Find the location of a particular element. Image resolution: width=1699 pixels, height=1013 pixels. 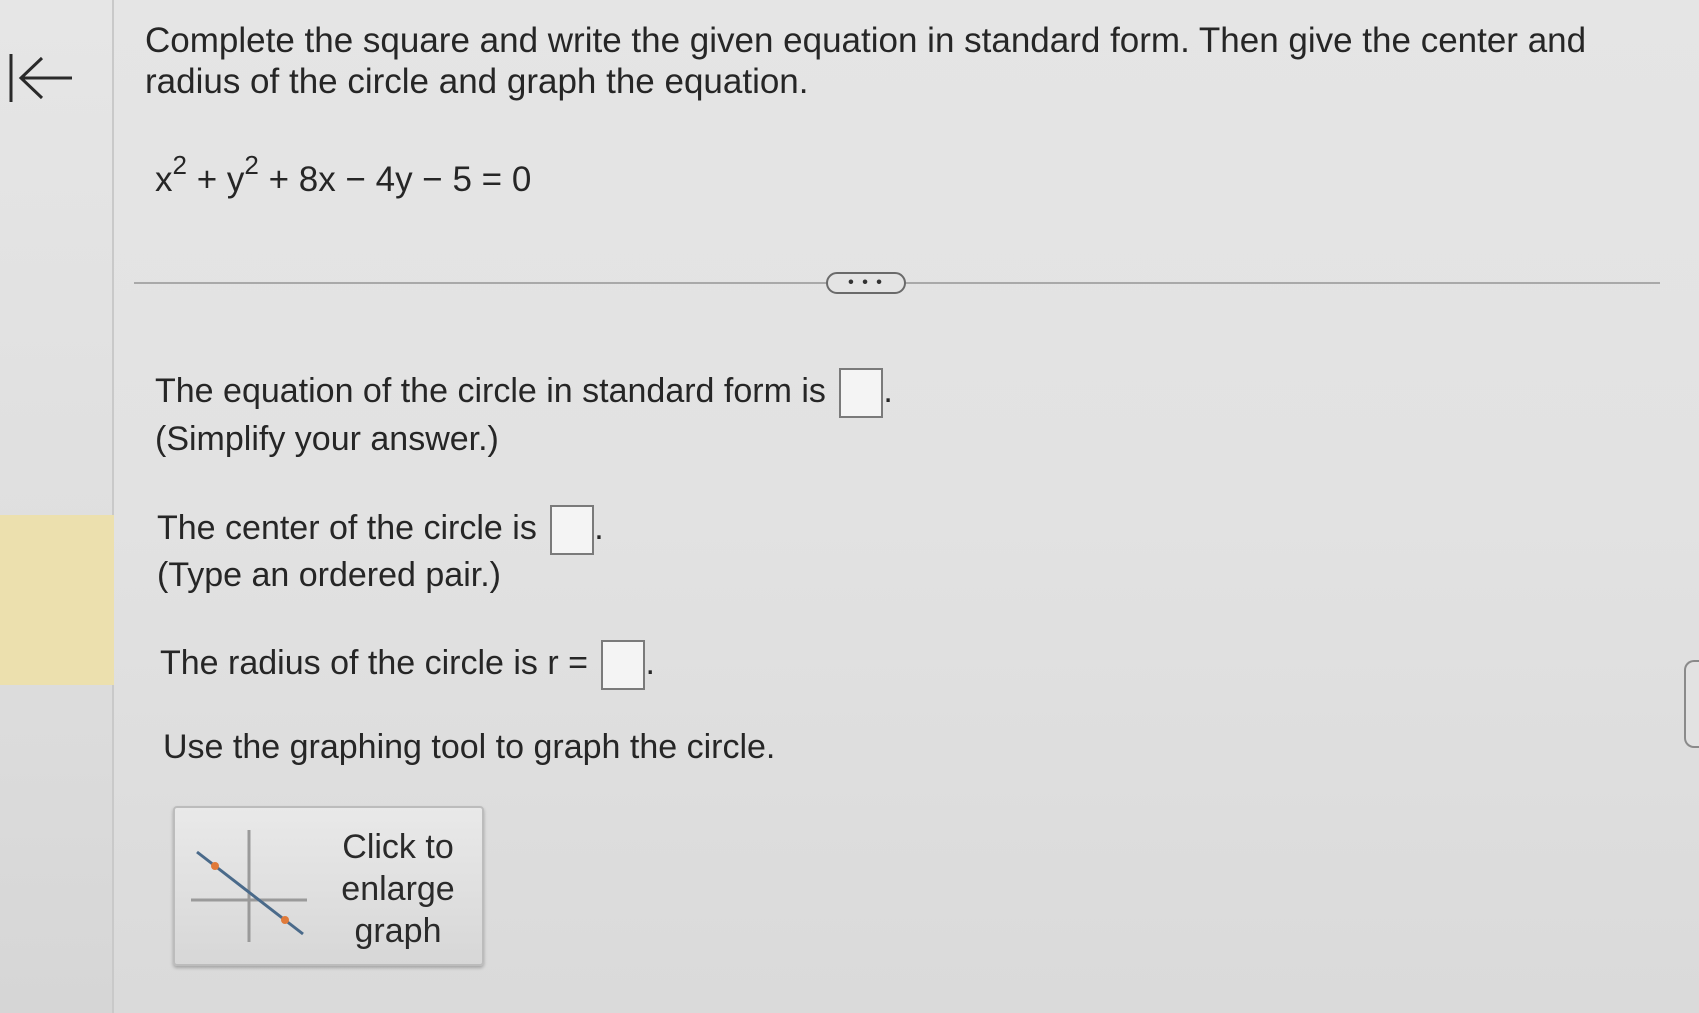

equation-y-exponent: 2 is located at coordinates (251, 165).